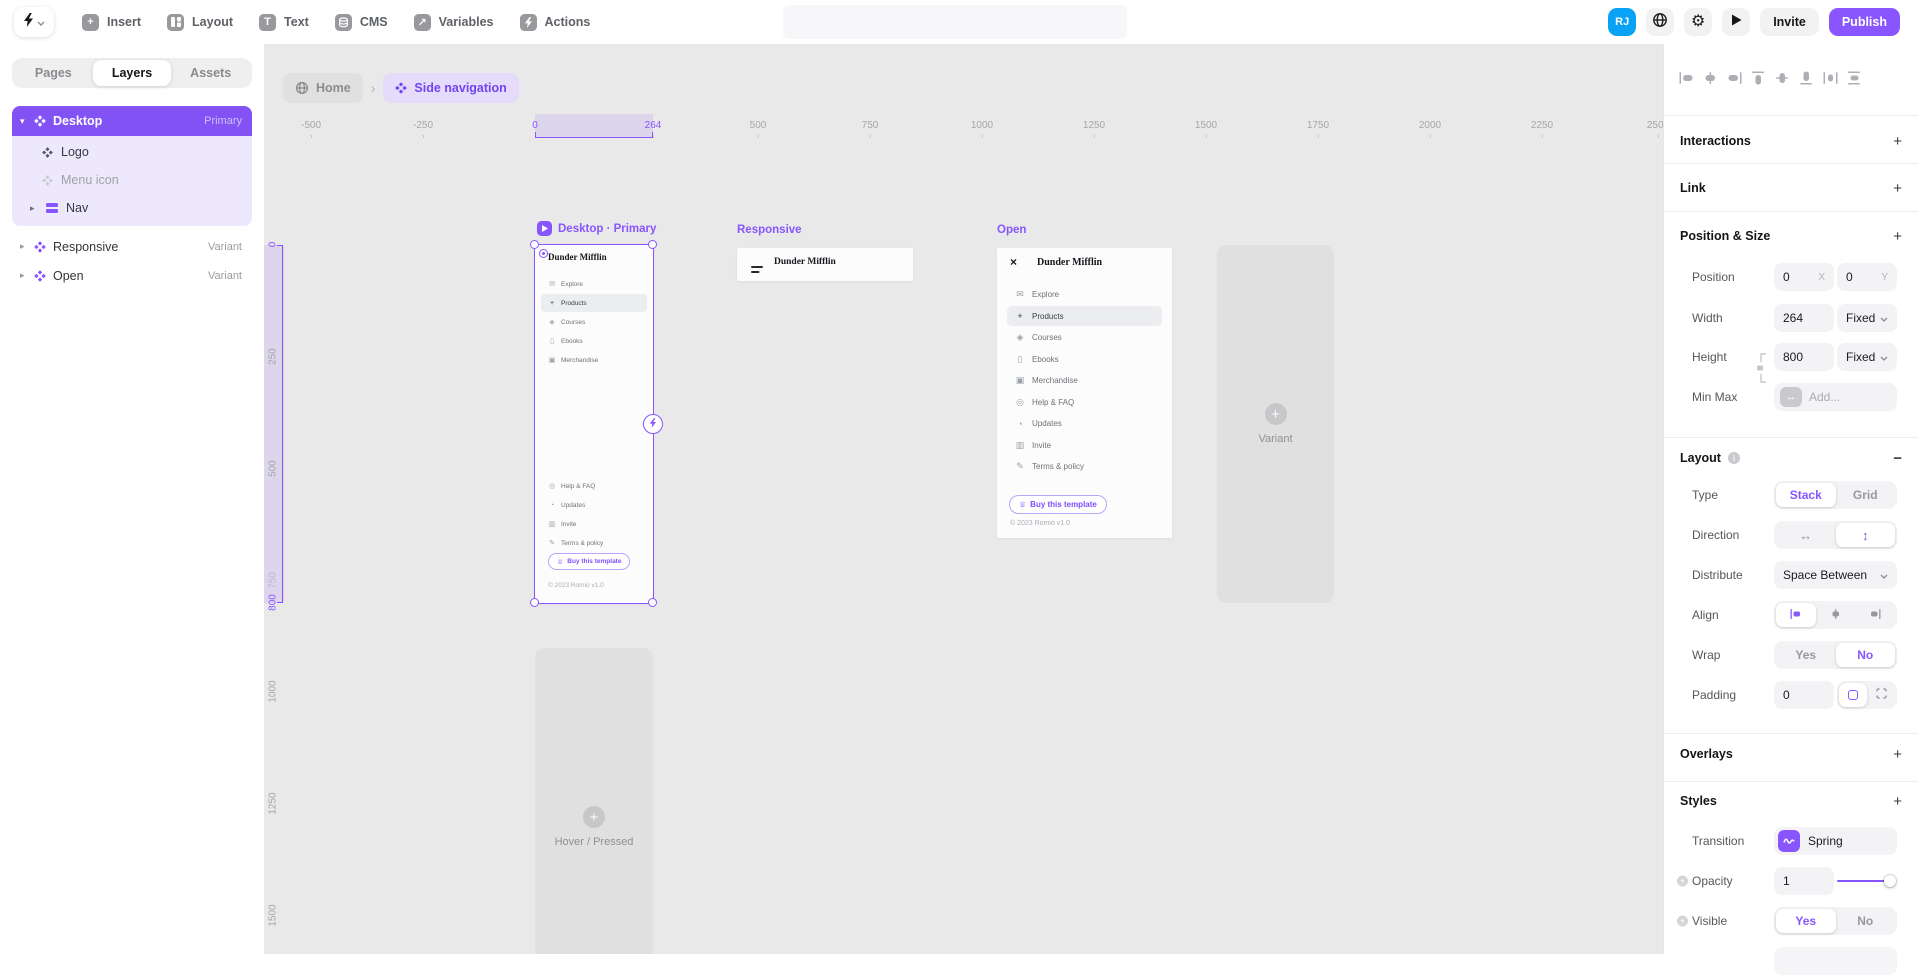  I want to click on nav-item-courses: ◈ Courses, so click(594, 322).